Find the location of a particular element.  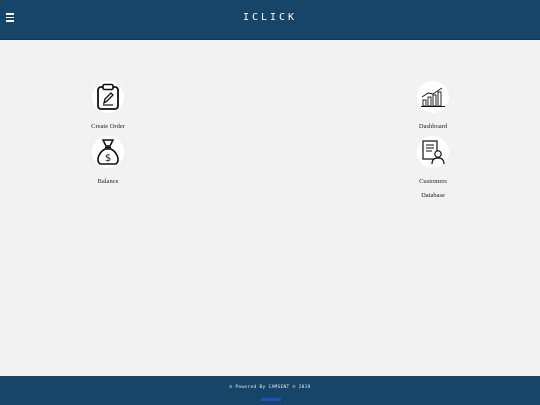

dashboard-label: Dashboard is located at coordinates (433, 126).